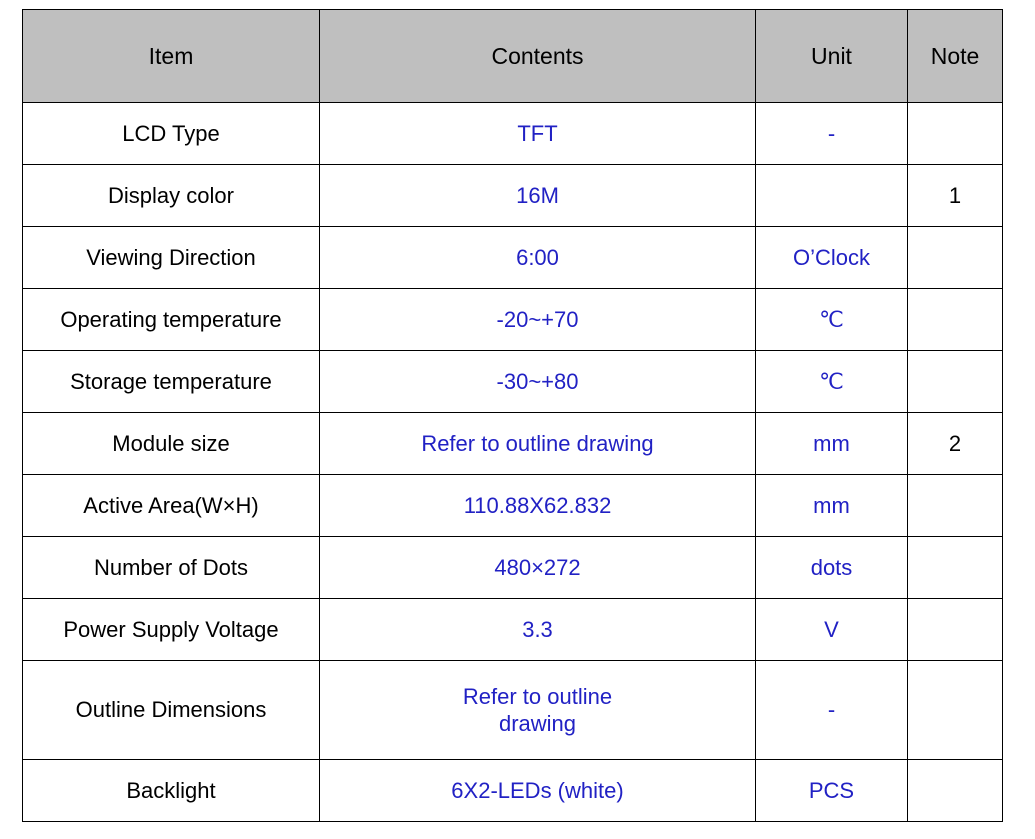  I want to click on cell-item: LCD Type, so click(171, 133).